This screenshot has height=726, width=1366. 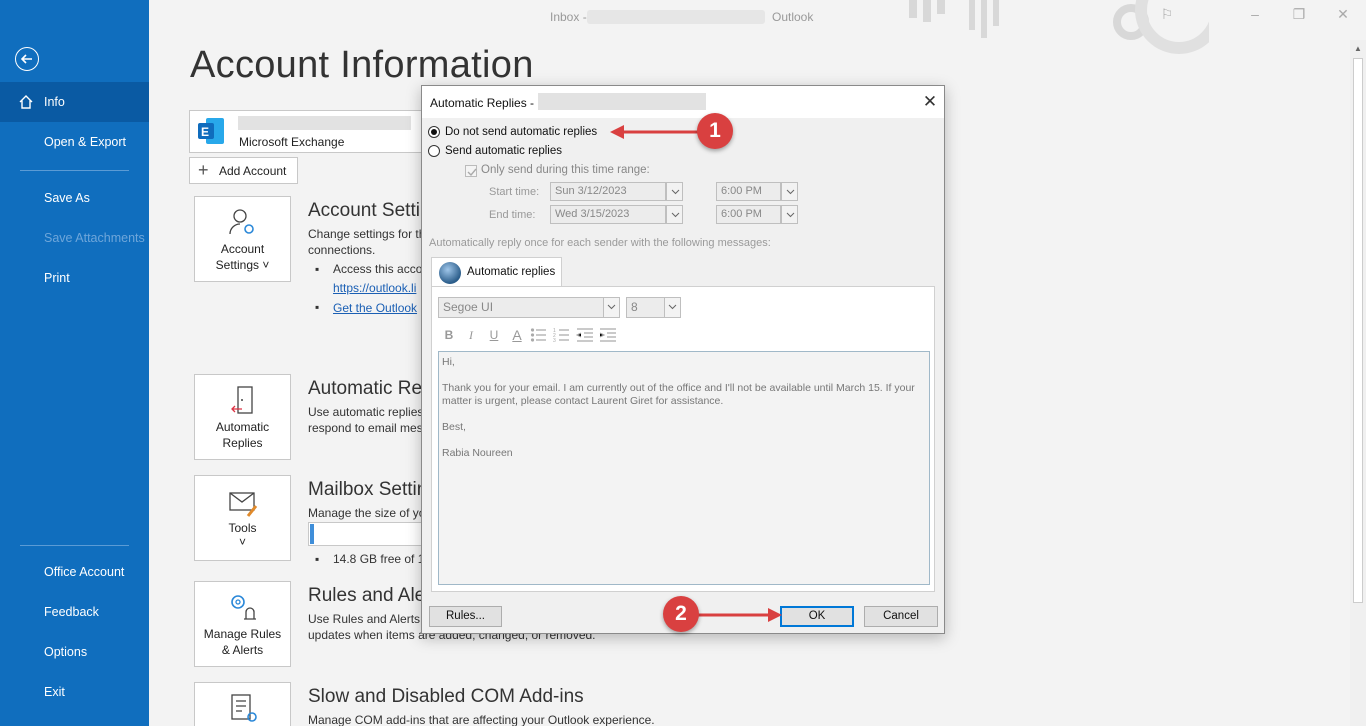 I want to click on increase-indent-icon, so click(x=608, y=335).